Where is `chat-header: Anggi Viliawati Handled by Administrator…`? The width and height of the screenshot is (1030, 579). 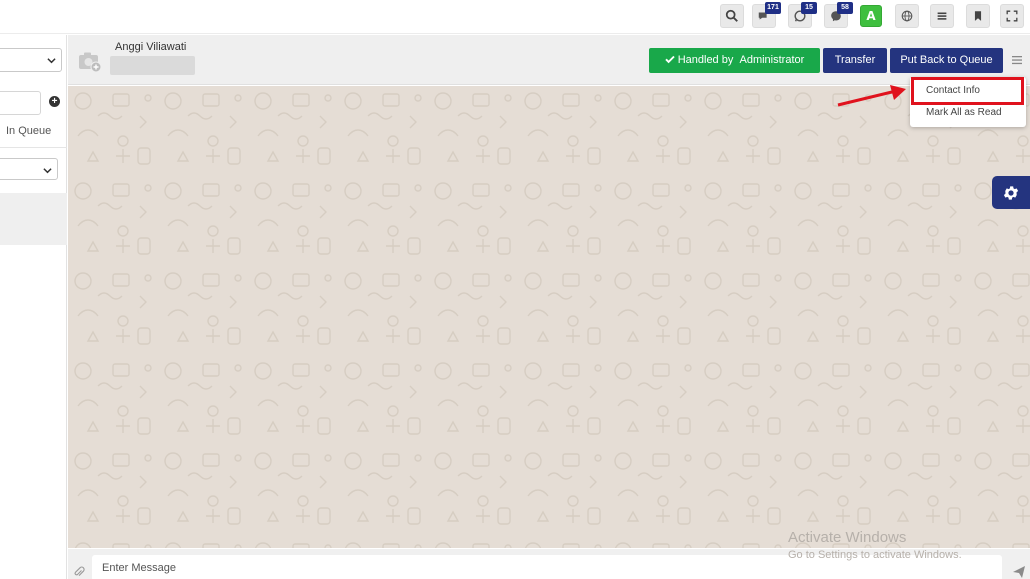
chat-header: Anggi Viliawati Handled by Administrator… is located at coordinates (549, 60).